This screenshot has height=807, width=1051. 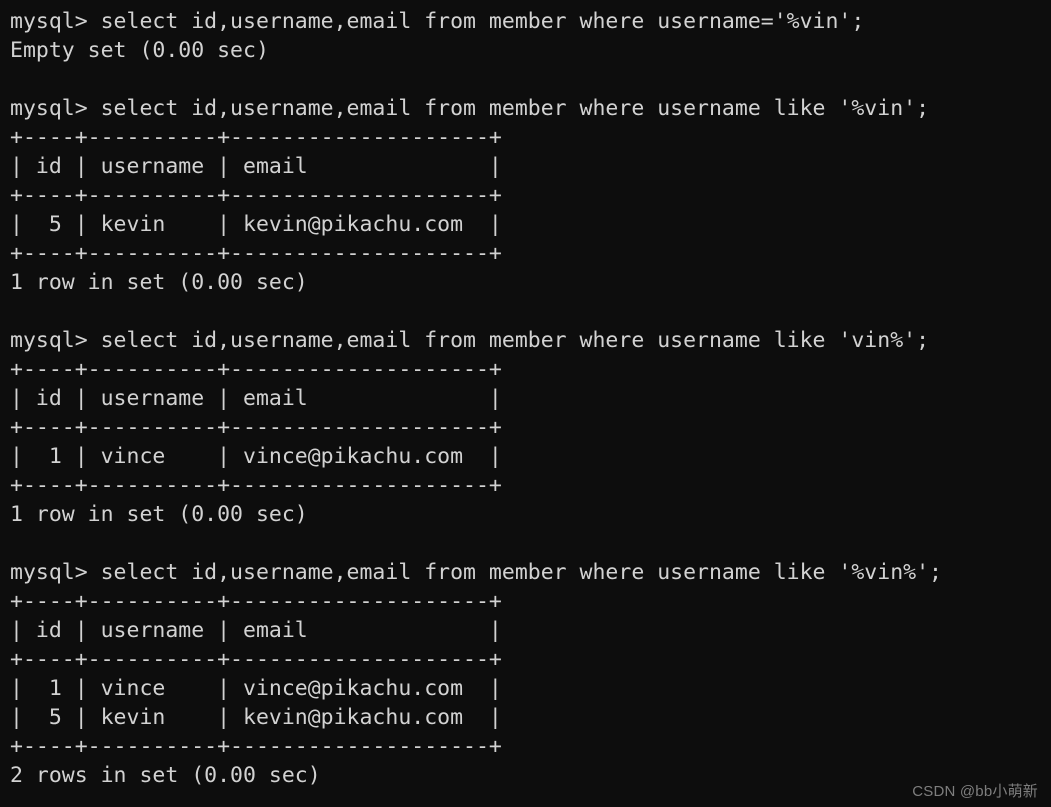 What do you see at coordinates (139, 50) in the screenshot?
I see `terminal-line: Empty set (0.00 sec)` at bounding box center [139, 50].